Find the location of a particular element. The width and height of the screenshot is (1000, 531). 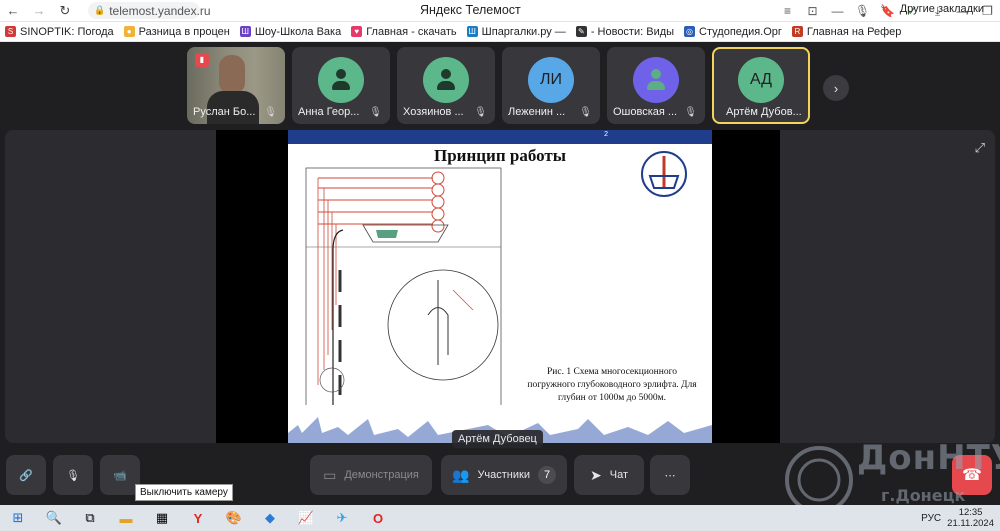

participants-button: 👥 Участники 7 is located at coordinates (504, 475).